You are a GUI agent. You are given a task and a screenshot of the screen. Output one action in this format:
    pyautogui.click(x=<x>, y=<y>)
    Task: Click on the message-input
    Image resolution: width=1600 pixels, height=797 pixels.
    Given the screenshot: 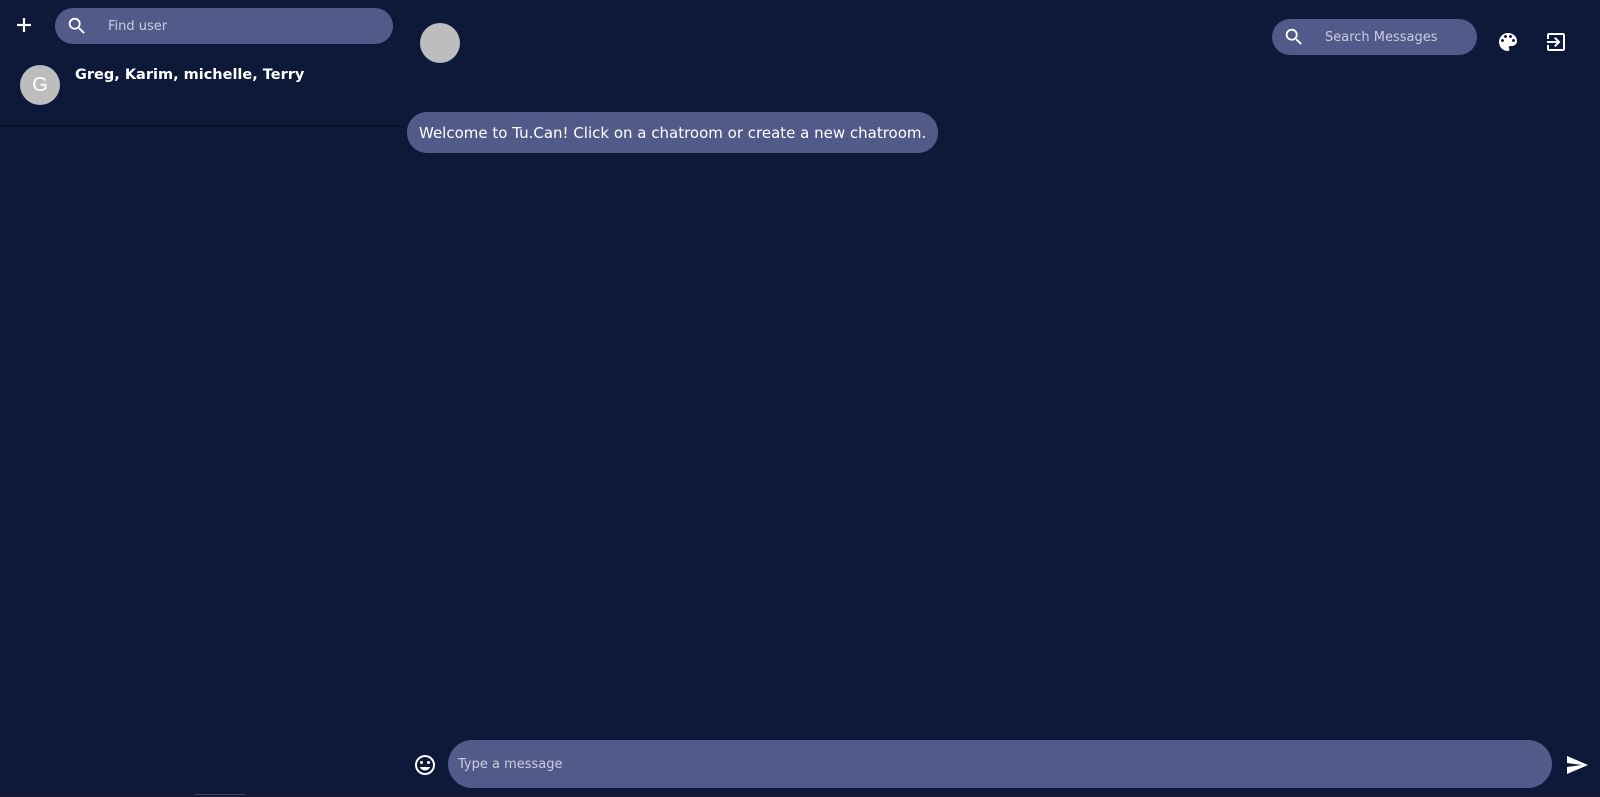 What is the action you would take?
    pyautogui.click(x=998, y=764)
    